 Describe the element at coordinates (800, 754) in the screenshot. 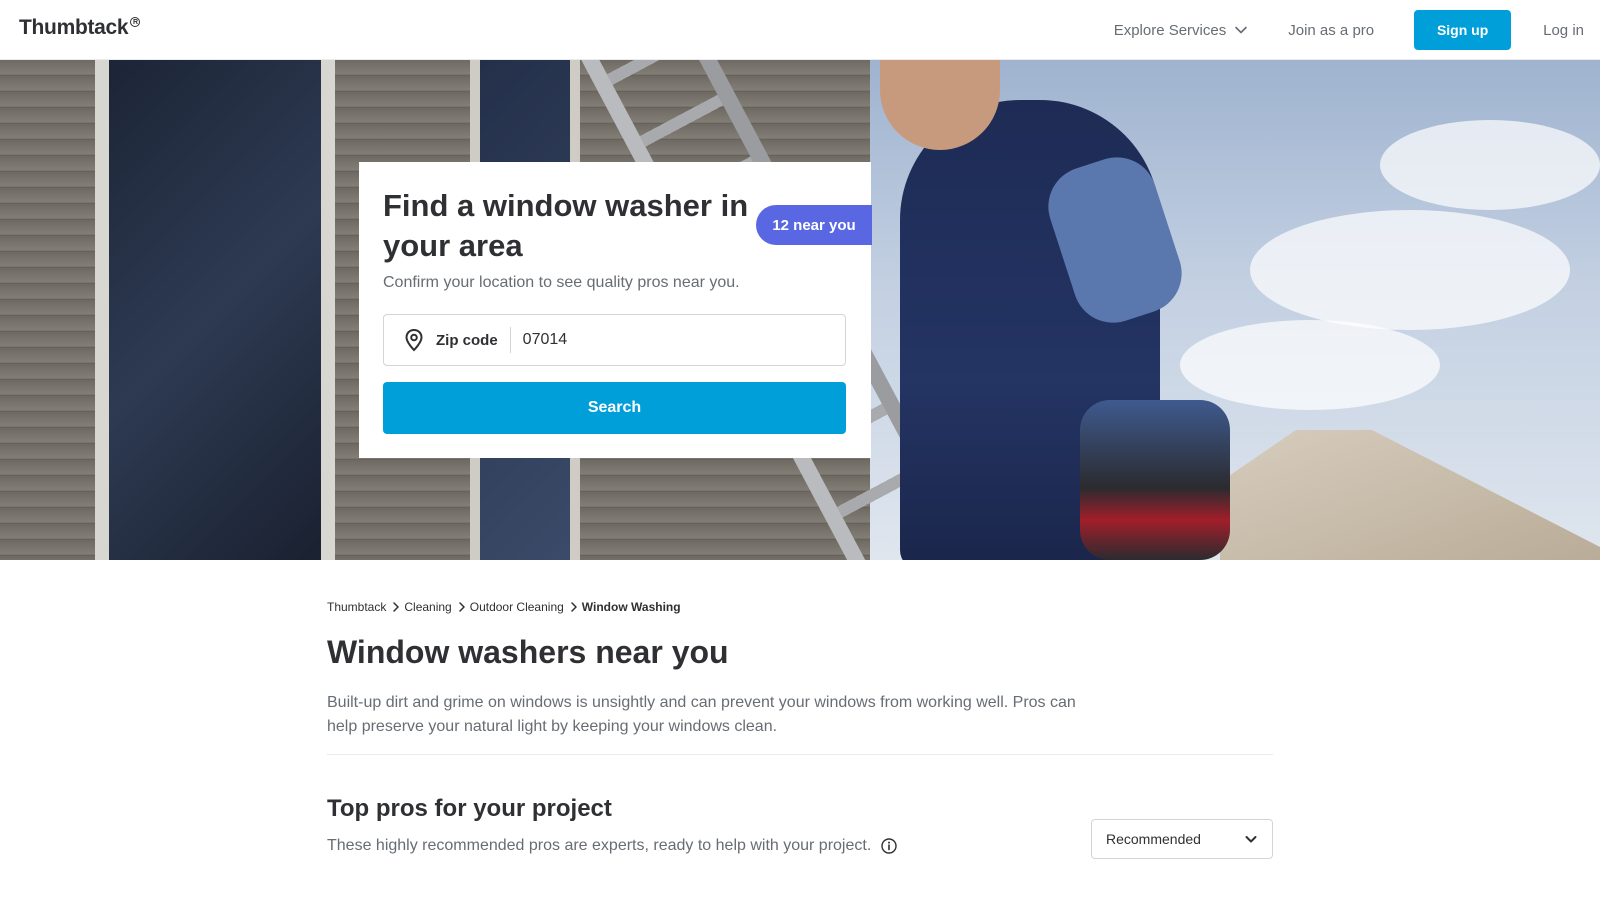

I see `section-divider` at that location.